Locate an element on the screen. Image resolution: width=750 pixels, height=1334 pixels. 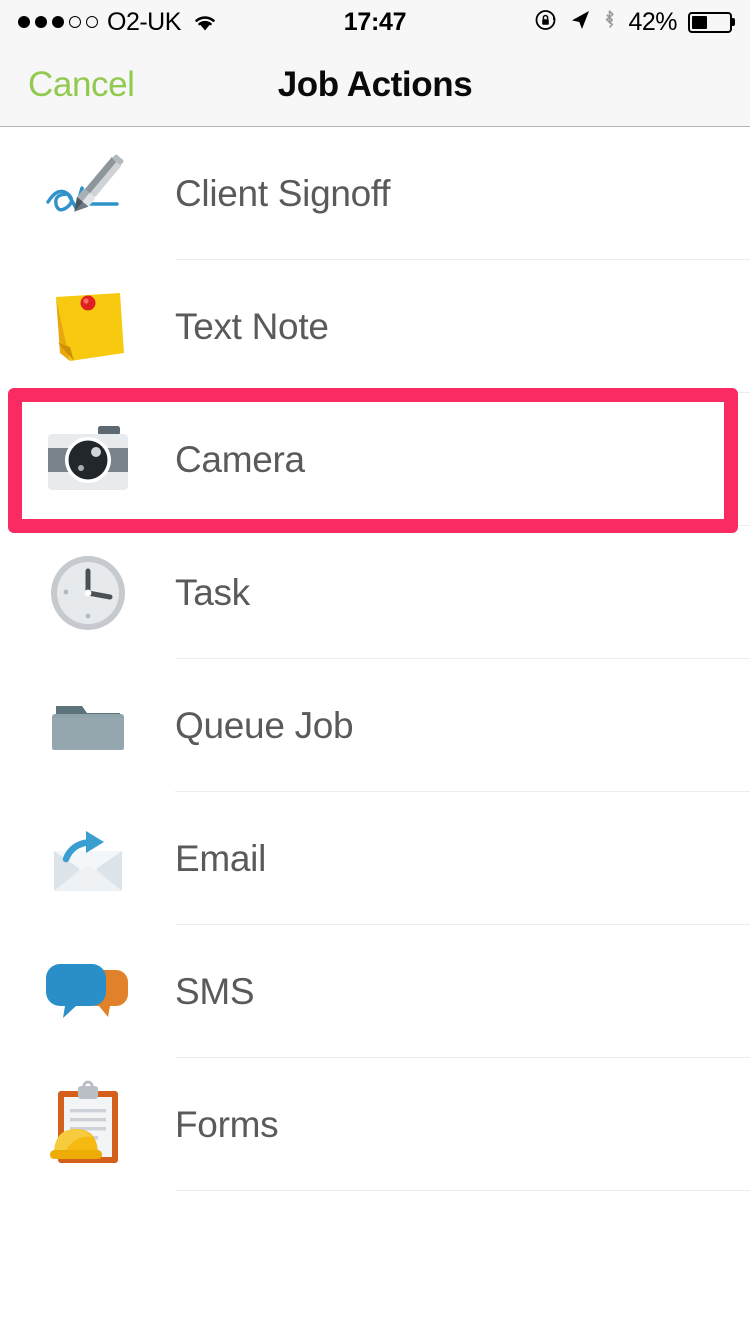
clock-icon is located at coordinates (88, 593).